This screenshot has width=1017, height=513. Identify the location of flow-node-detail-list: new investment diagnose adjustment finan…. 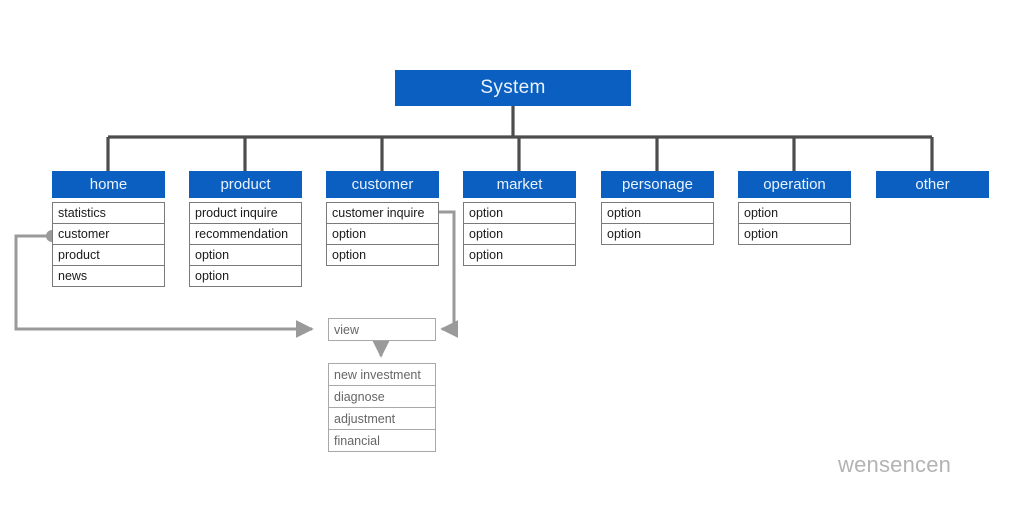
(382, 407).